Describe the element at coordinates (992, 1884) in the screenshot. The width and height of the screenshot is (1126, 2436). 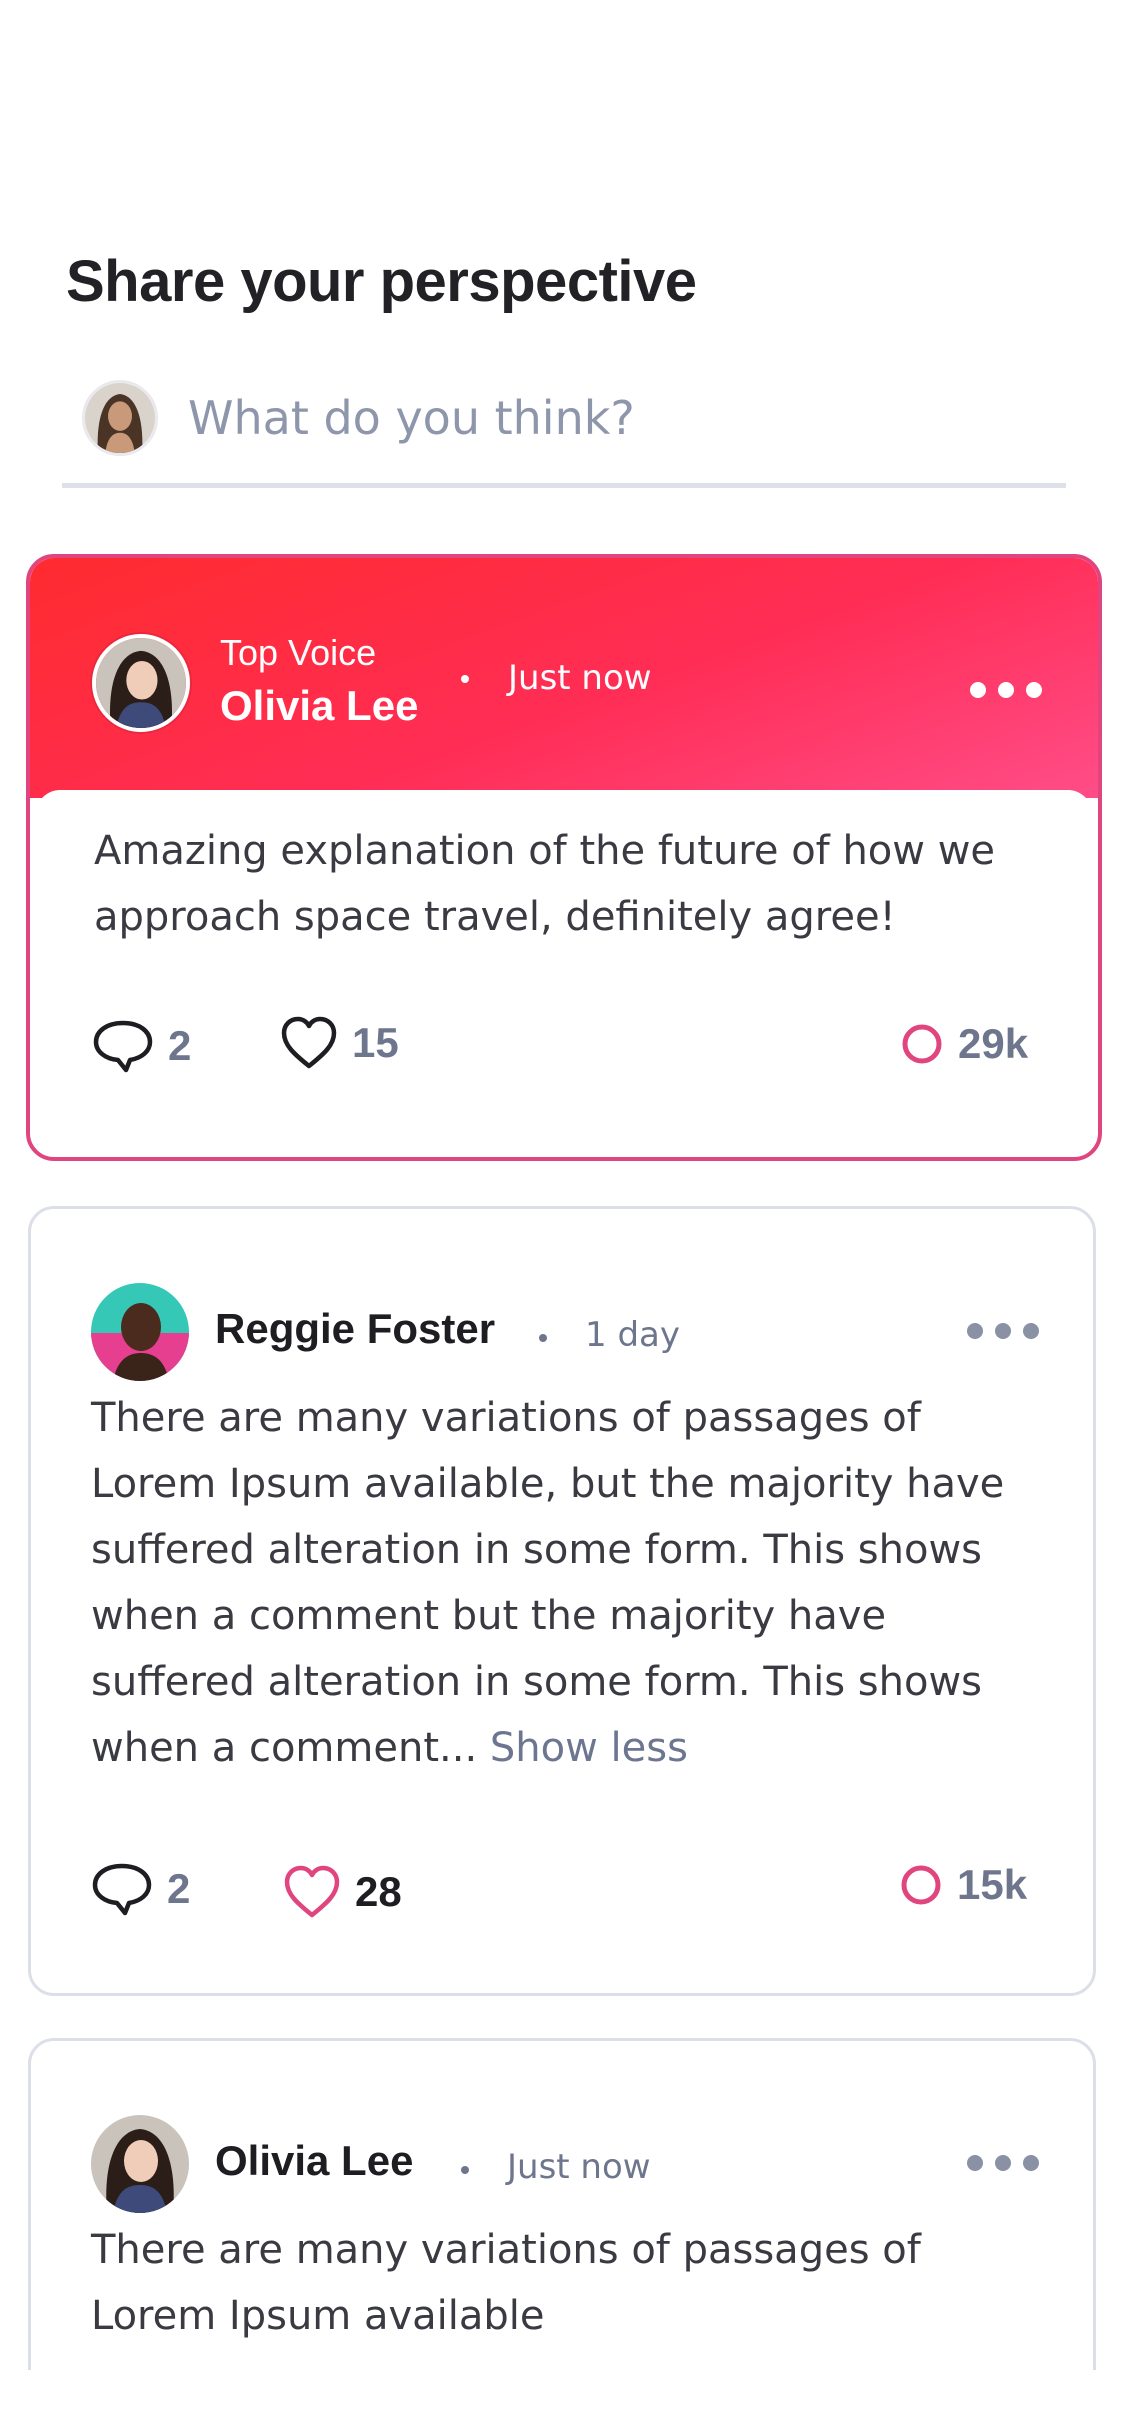
I see `view-count: 15k` at that location.